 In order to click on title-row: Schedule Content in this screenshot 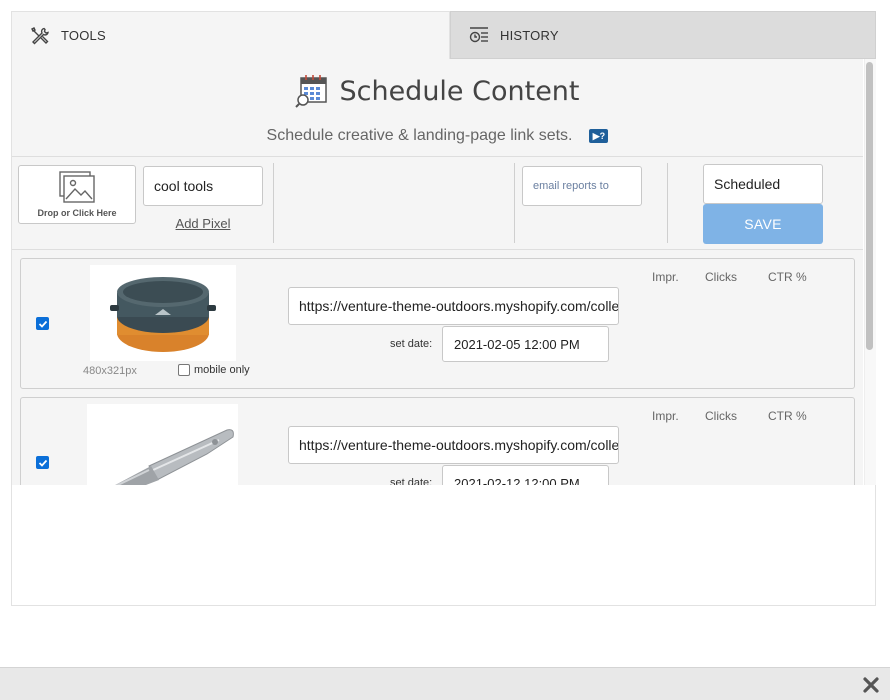, I will do `click(437, 91)`.